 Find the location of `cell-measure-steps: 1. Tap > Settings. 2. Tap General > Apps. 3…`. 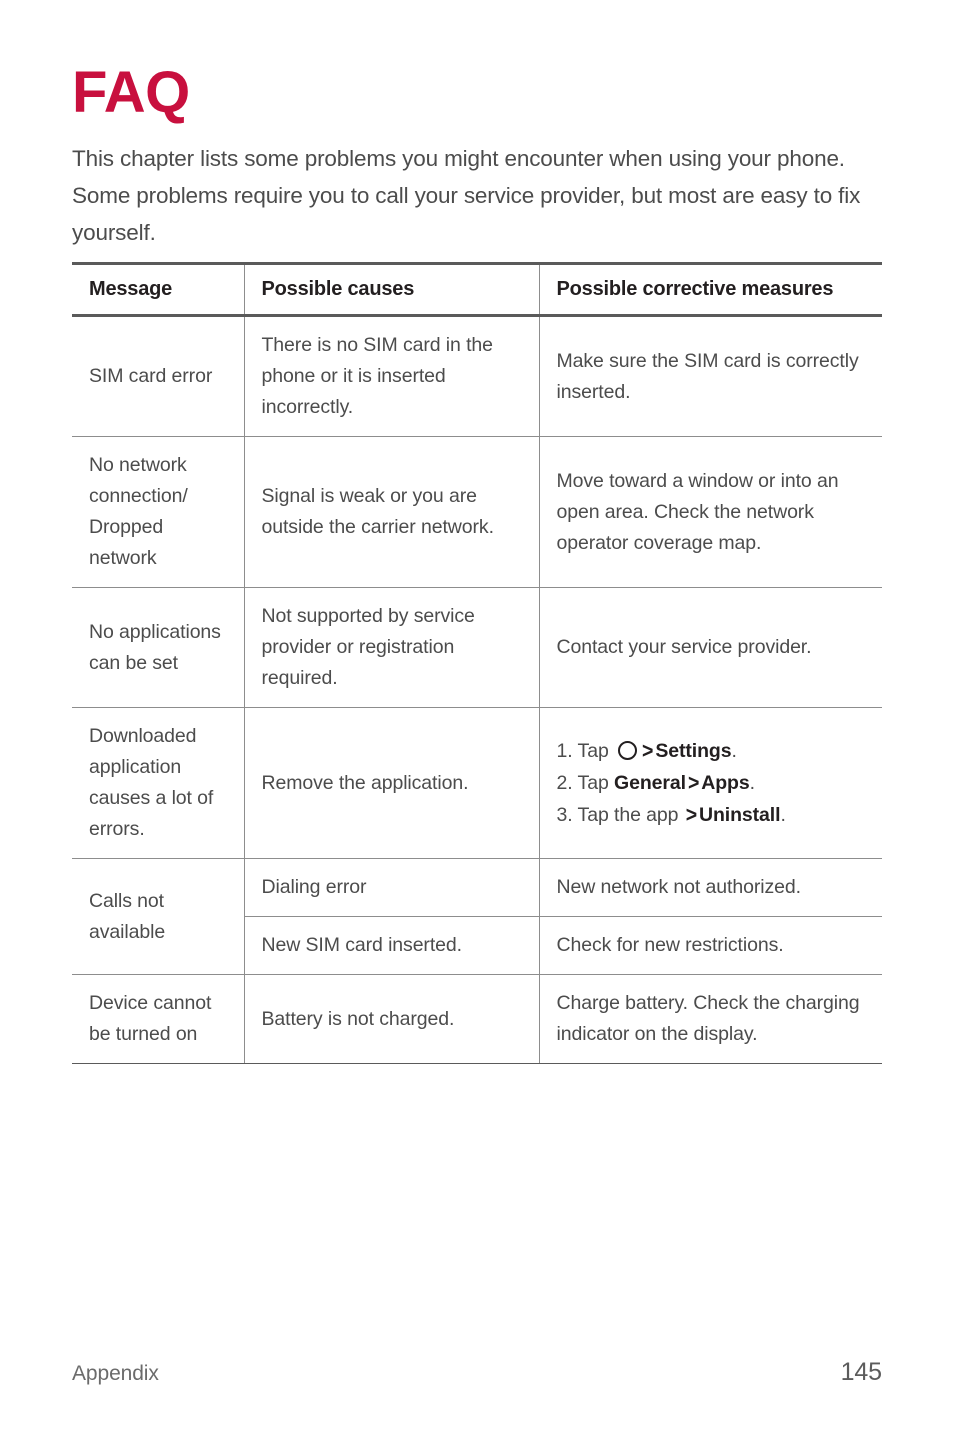

cell-measure-steps: 1. Tap > Settings. 2. Tap General > Apps. 3… is located at coordinates (710, 783).